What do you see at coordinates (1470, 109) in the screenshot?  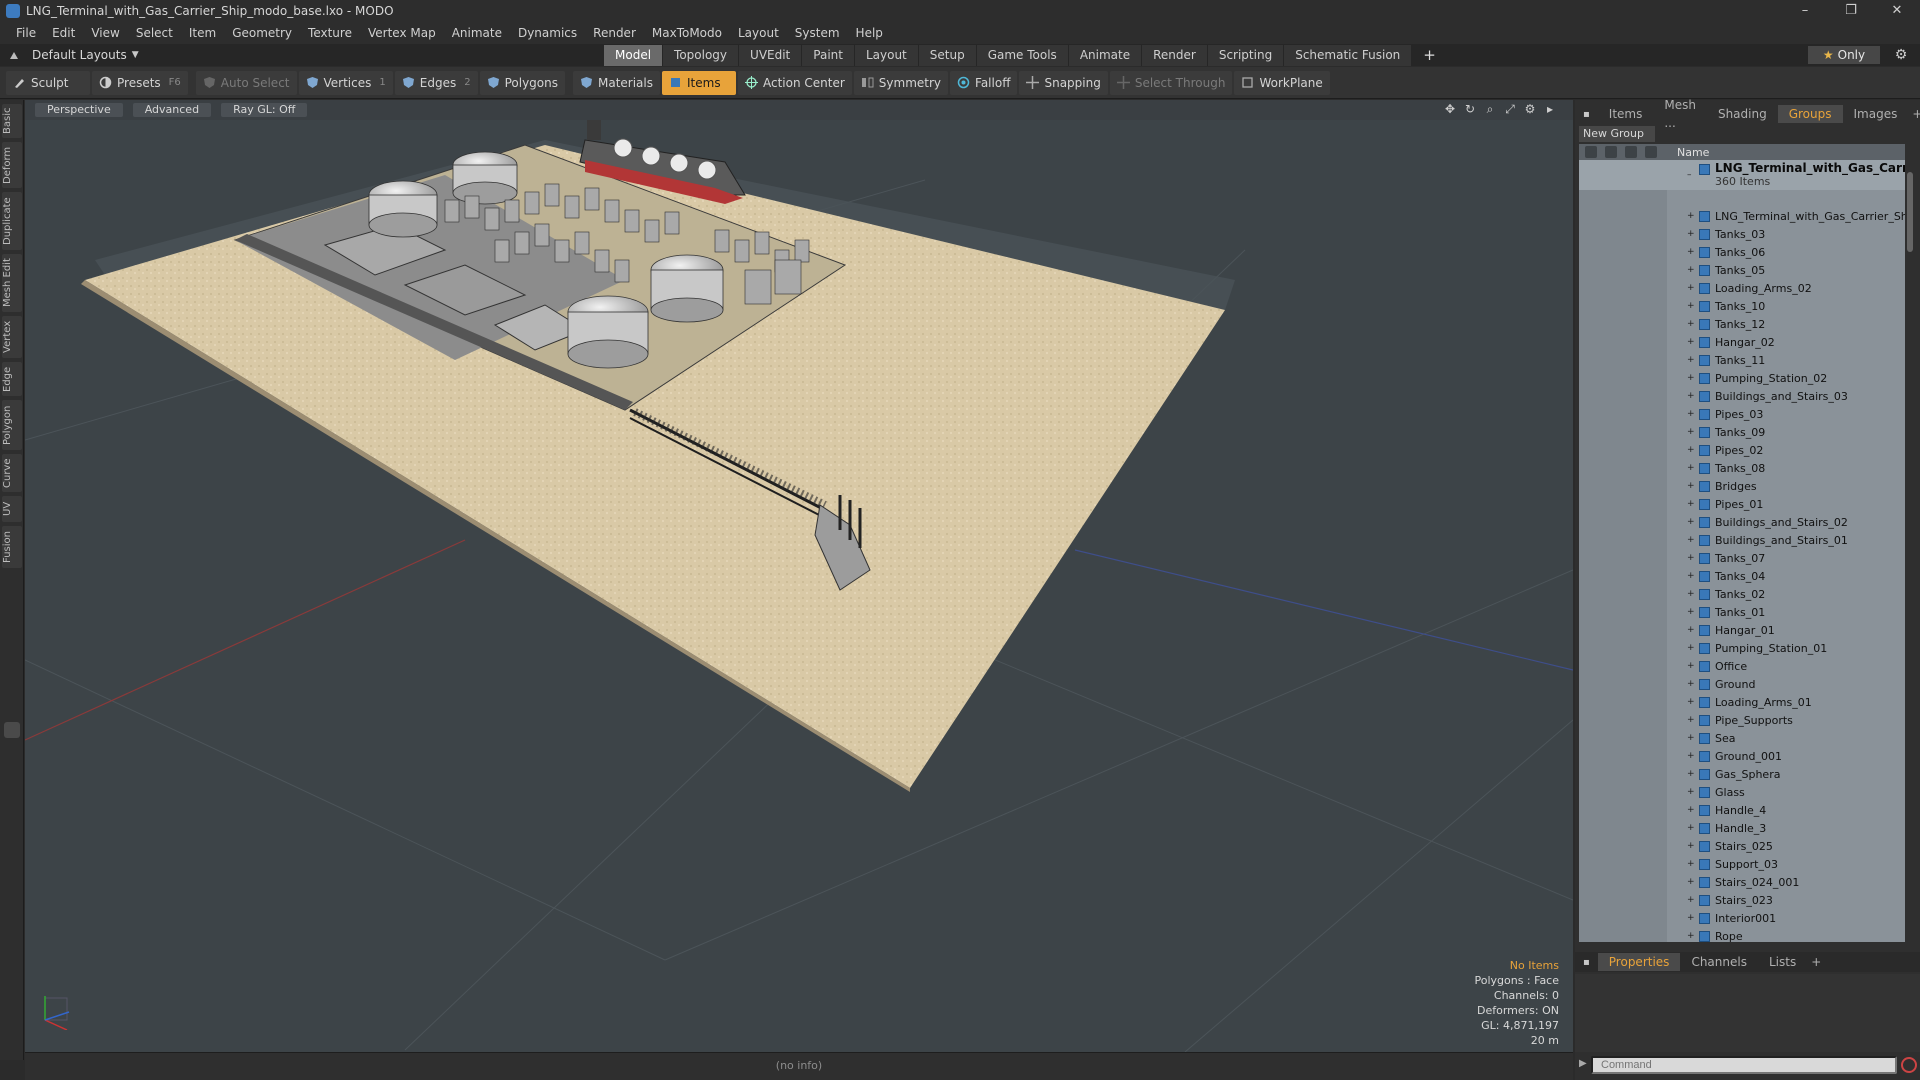 I see `rotate-view-icon: ↻` at bounding box center [1470, 109].